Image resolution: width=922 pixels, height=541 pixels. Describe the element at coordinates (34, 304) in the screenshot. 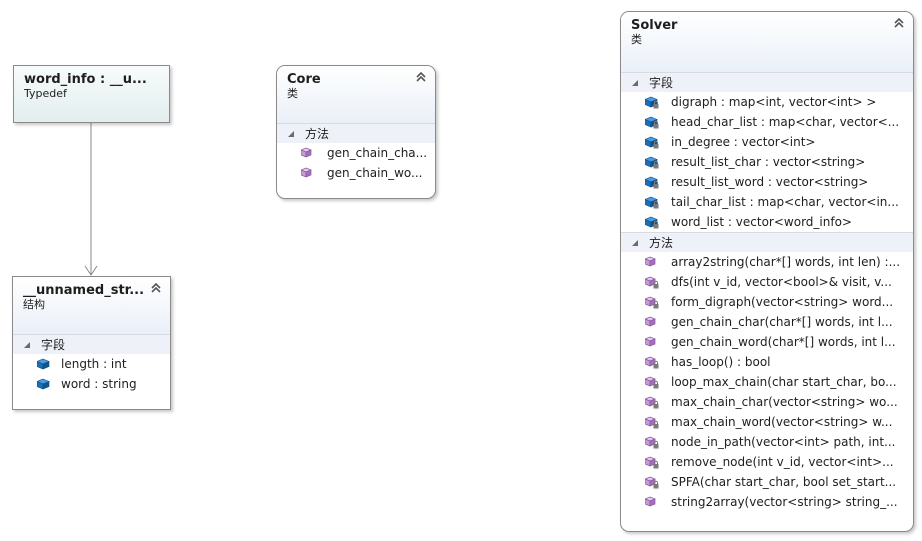

I see `unnamed-stereotype: 结构` at that location.